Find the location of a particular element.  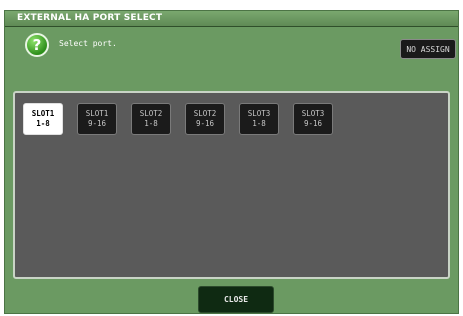

slot-button-slot1-9-16: SLOT1 9-16 is located at coordinates (97, 119).